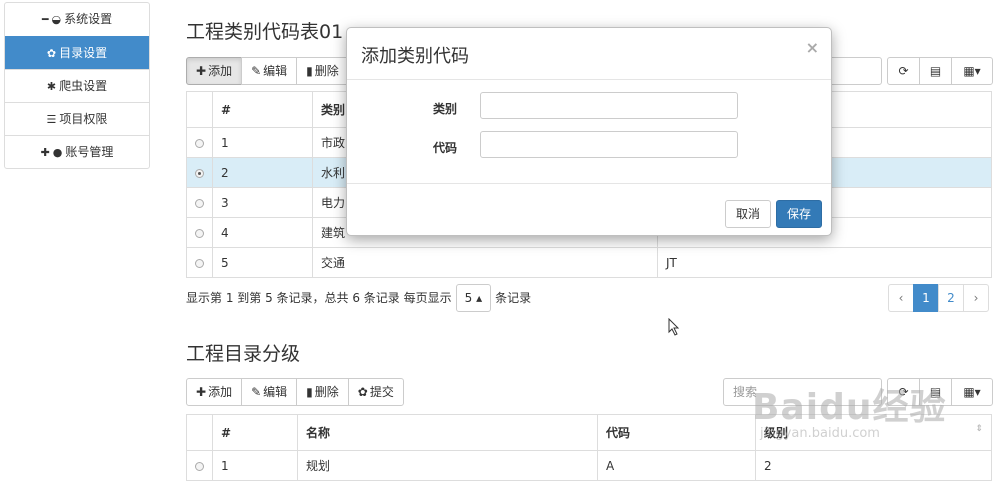  Describe the element at coordinates (358, 298) in the screenshot. I see `pagination-info: 显示第 1 到第 5 条记录，总共 6 条记录 每页显示 5 ▴ 条记录` at that location.